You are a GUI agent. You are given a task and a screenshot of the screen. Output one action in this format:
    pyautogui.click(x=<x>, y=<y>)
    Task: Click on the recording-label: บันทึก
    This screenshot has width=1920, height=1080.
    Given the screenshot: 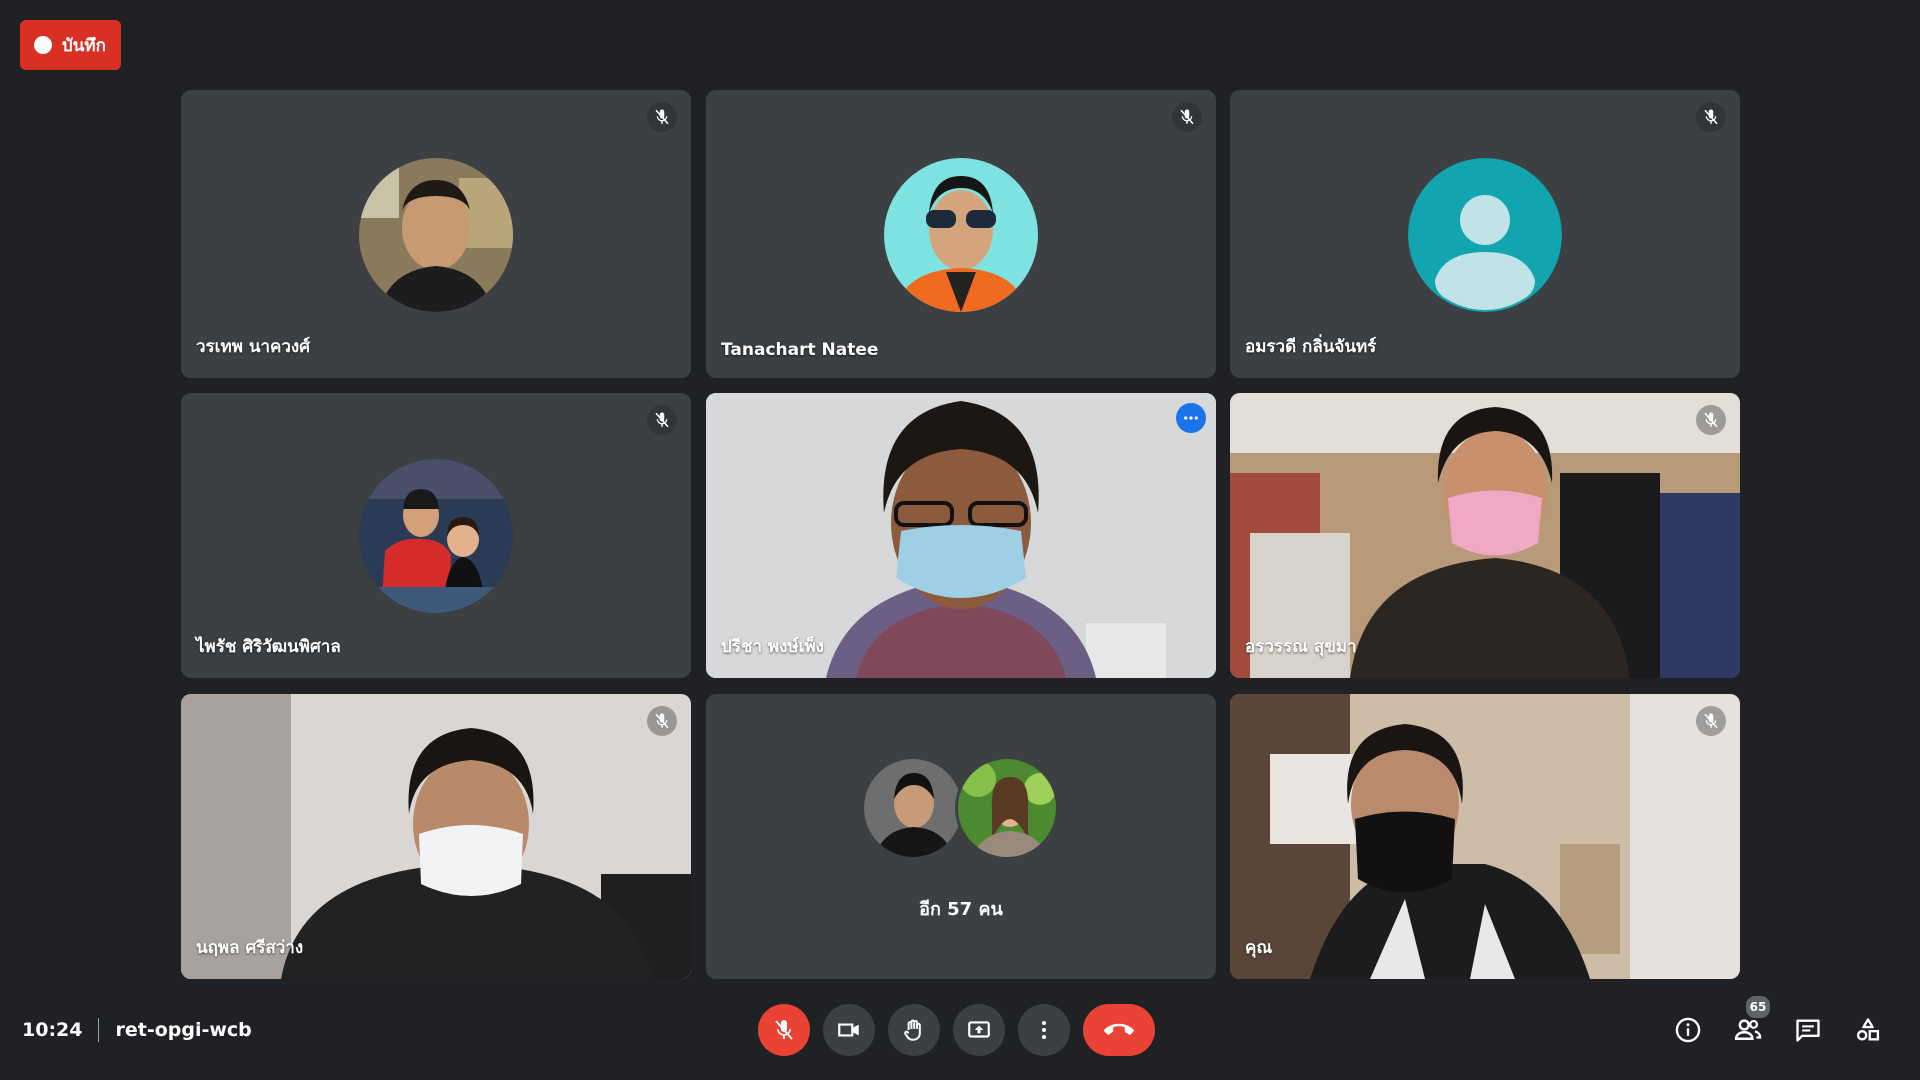 What is the action you would take?
    pyautogui.click(x=84, y=45)
    